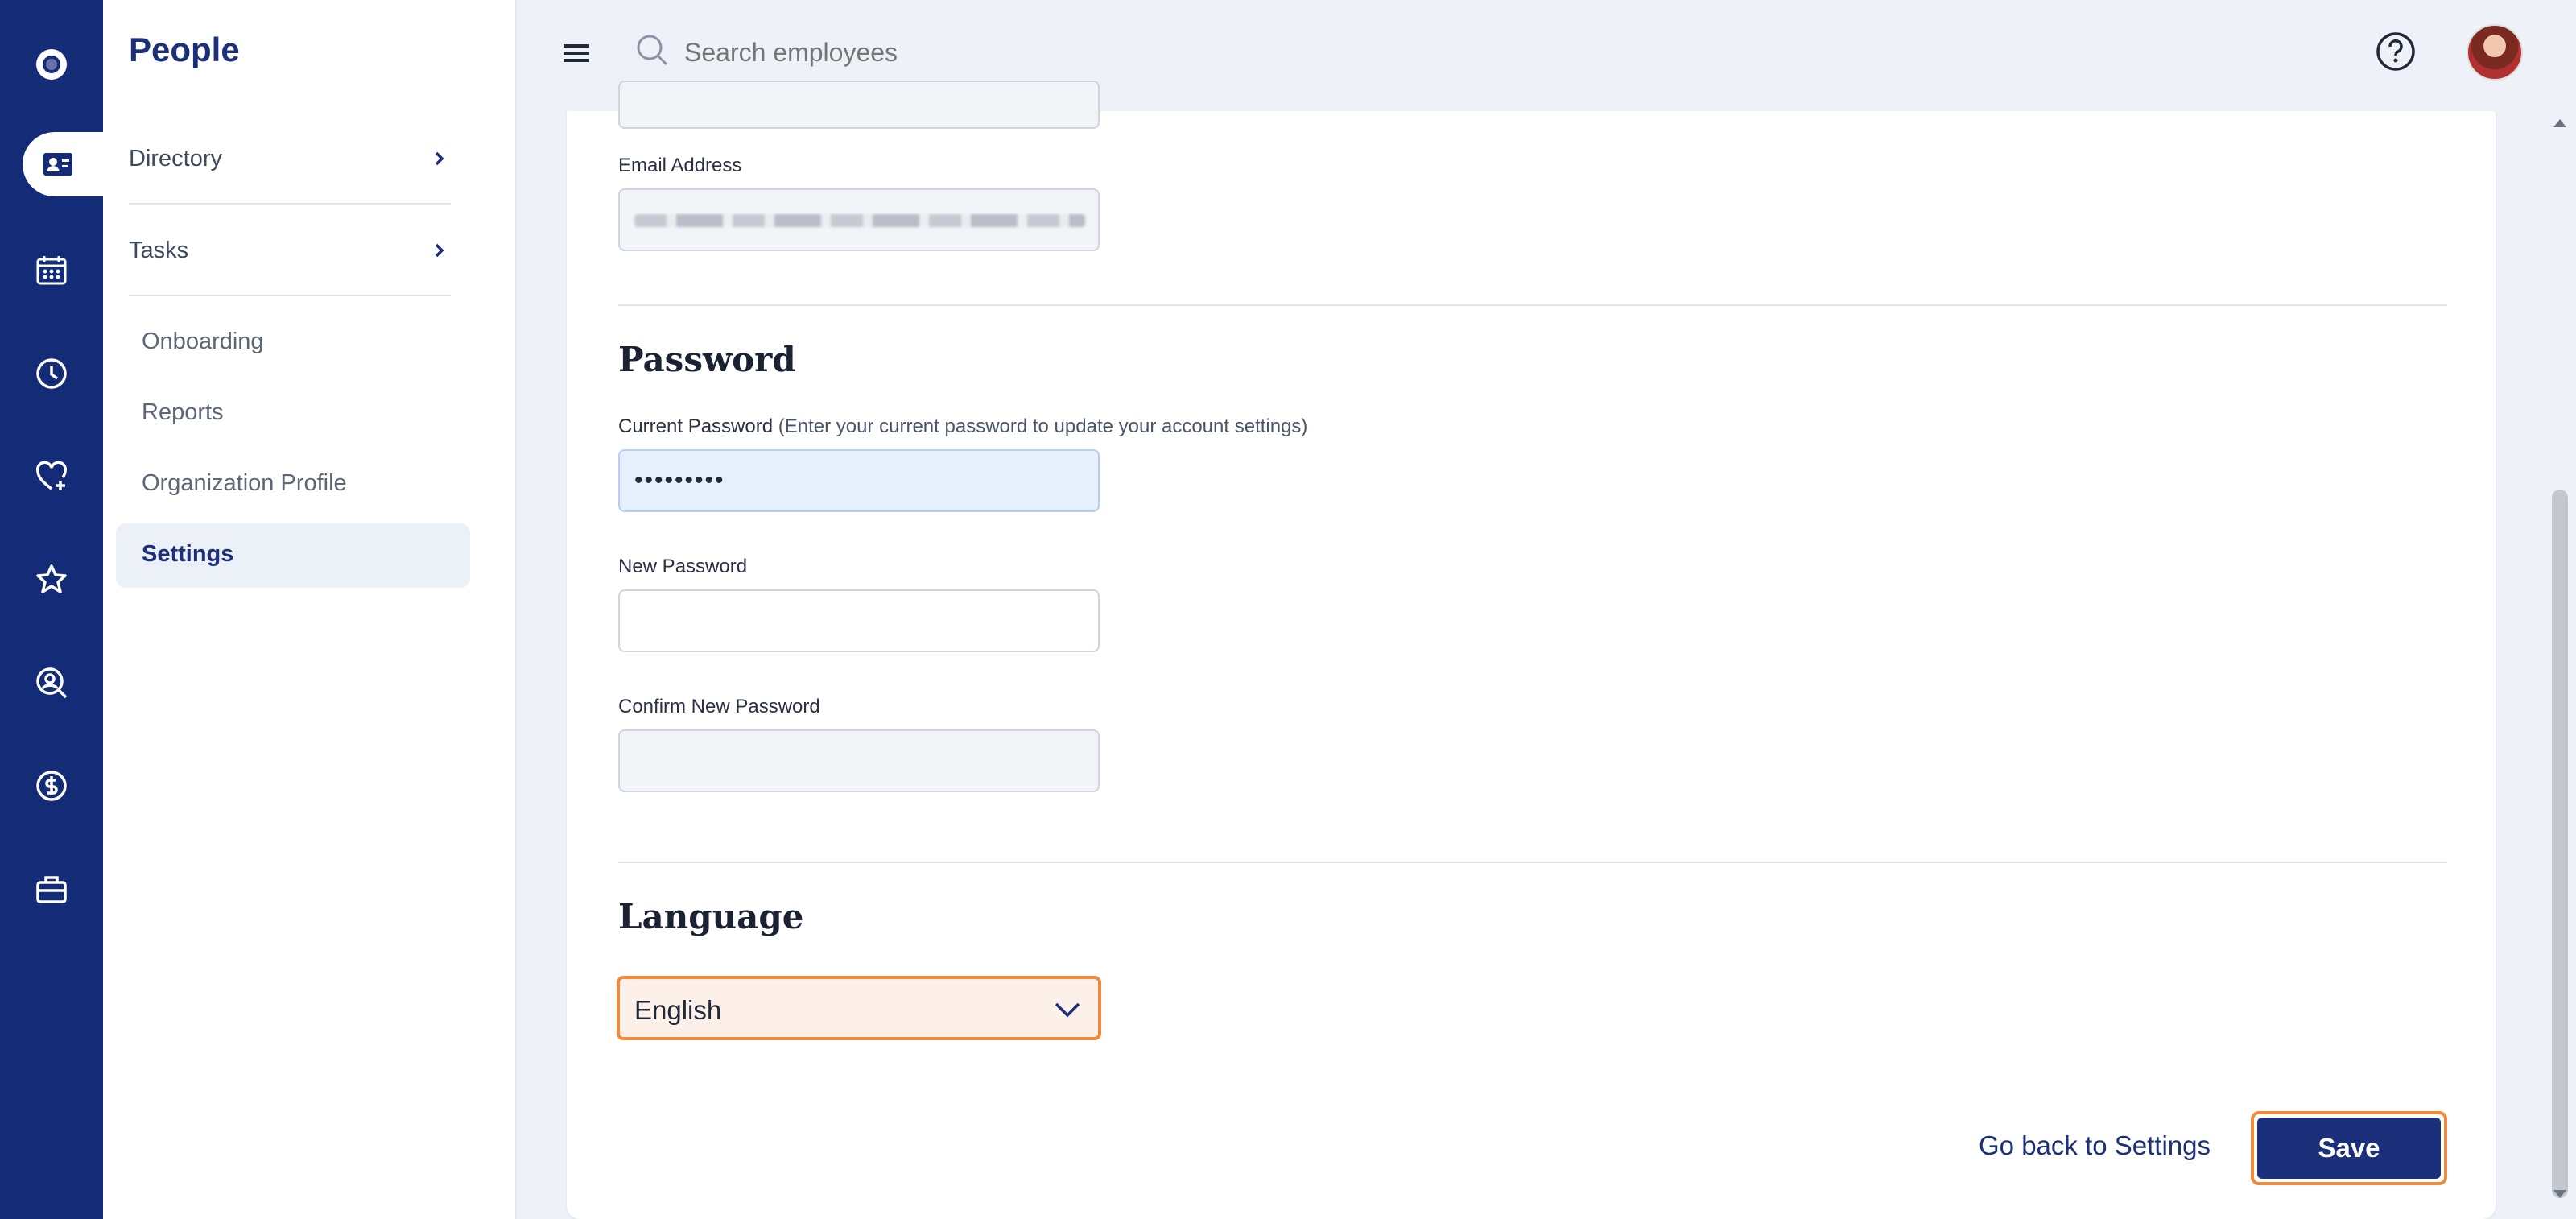 The image size is (2576, 1219). Describe the element at coordinates (51, 683) in the screenshot. I see `search-person-icon` at that location.